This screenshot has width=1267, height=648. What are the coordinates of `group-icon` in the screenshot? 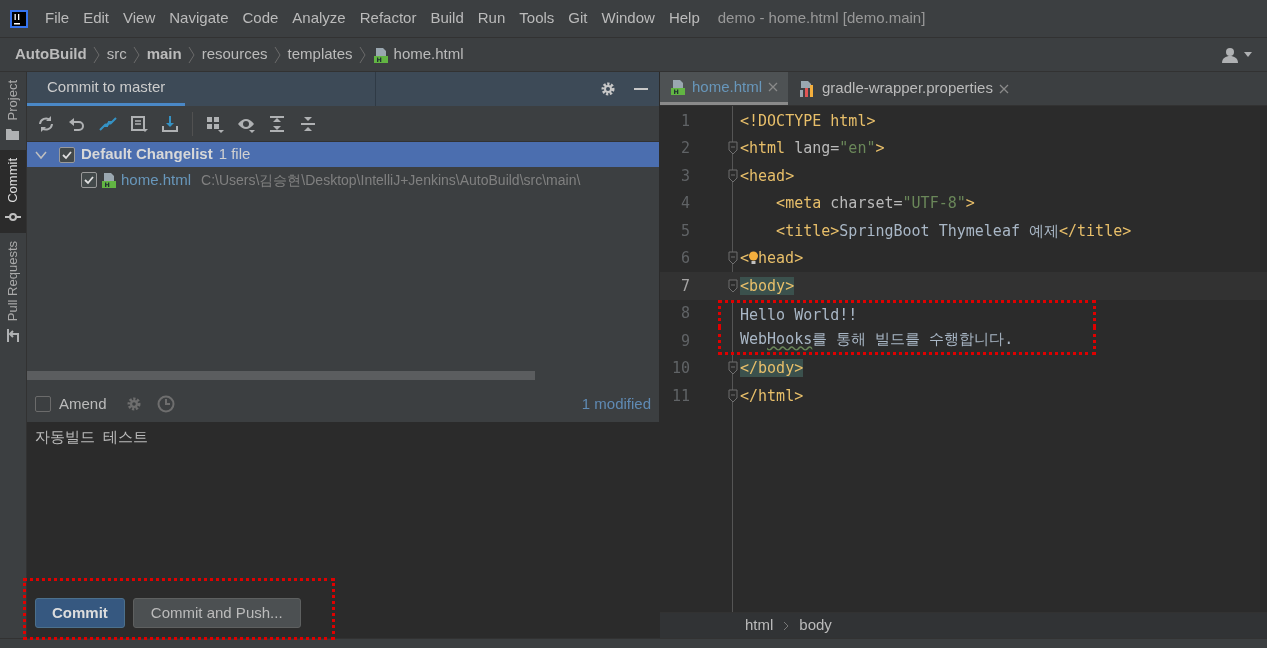 It's located at (215, 123).